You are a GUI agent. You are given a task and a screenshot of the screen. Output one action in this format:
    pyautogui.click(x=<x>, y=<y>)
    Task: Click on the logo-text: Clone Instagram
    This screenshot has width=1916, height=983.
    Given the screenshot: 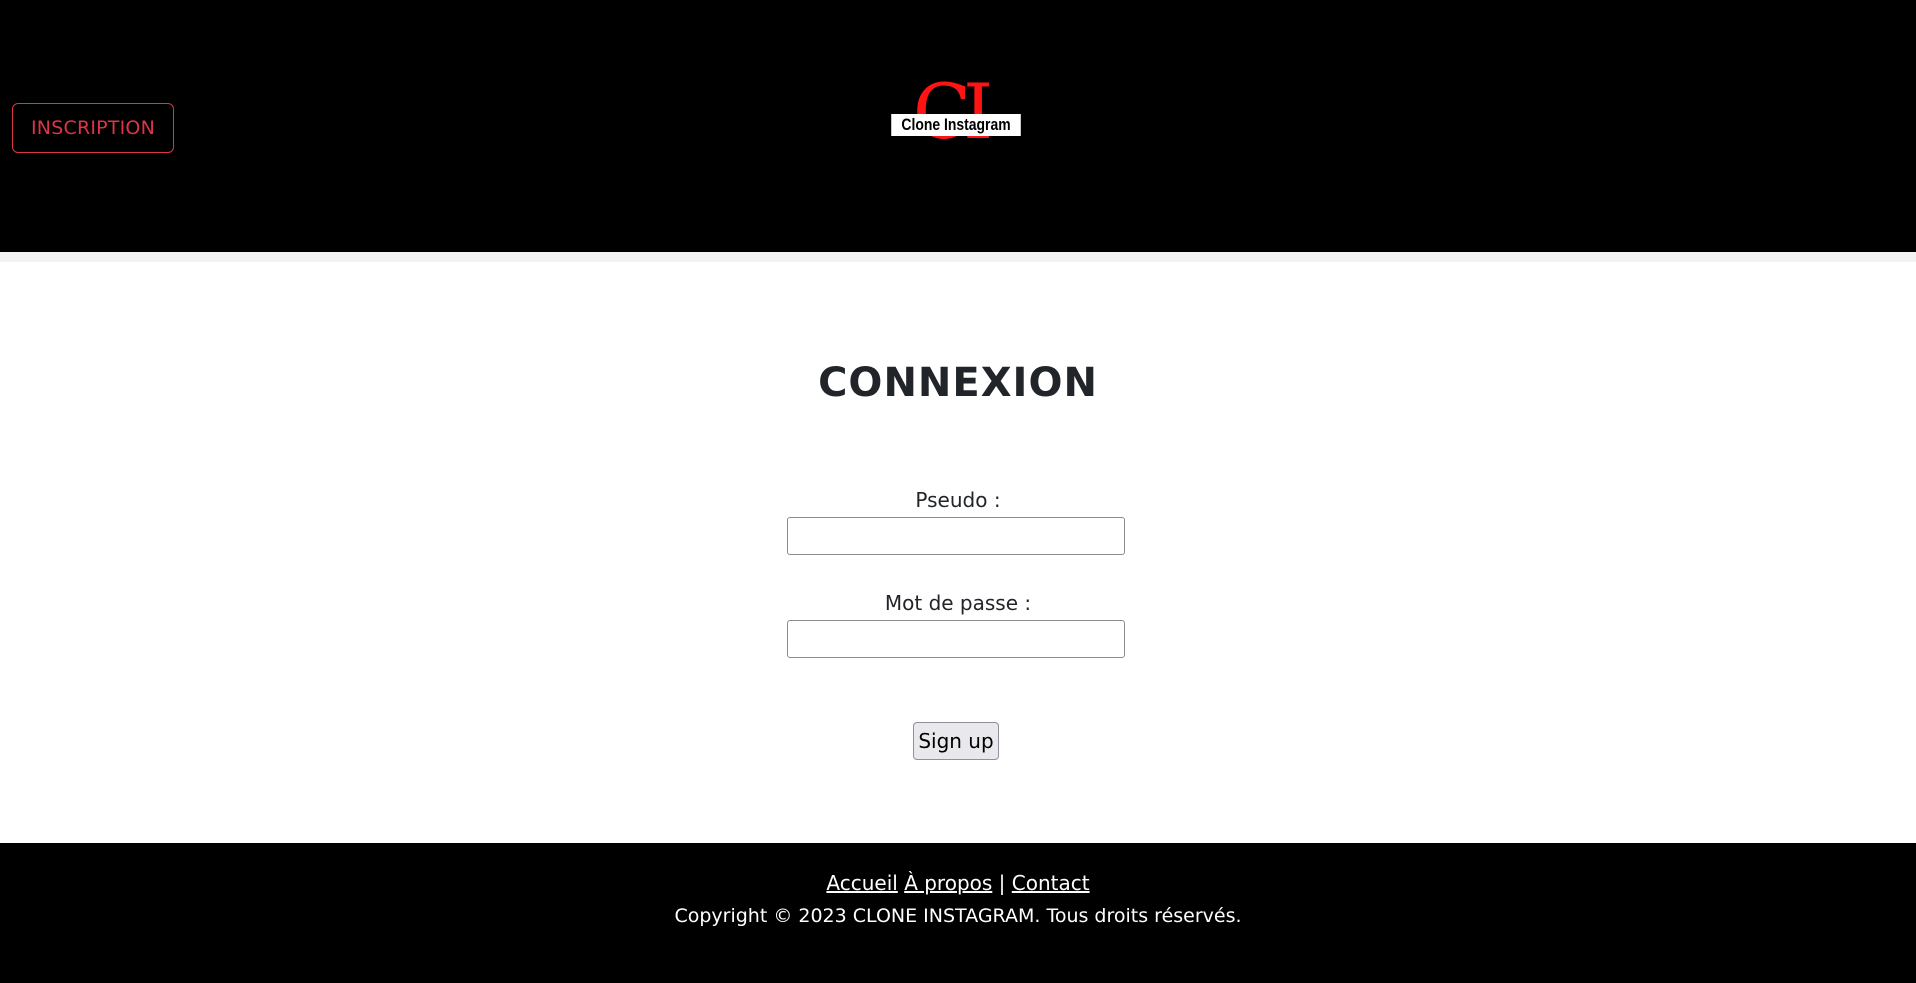 What is the action you would take?
    pyautogui.click(x=956, y=125)
    